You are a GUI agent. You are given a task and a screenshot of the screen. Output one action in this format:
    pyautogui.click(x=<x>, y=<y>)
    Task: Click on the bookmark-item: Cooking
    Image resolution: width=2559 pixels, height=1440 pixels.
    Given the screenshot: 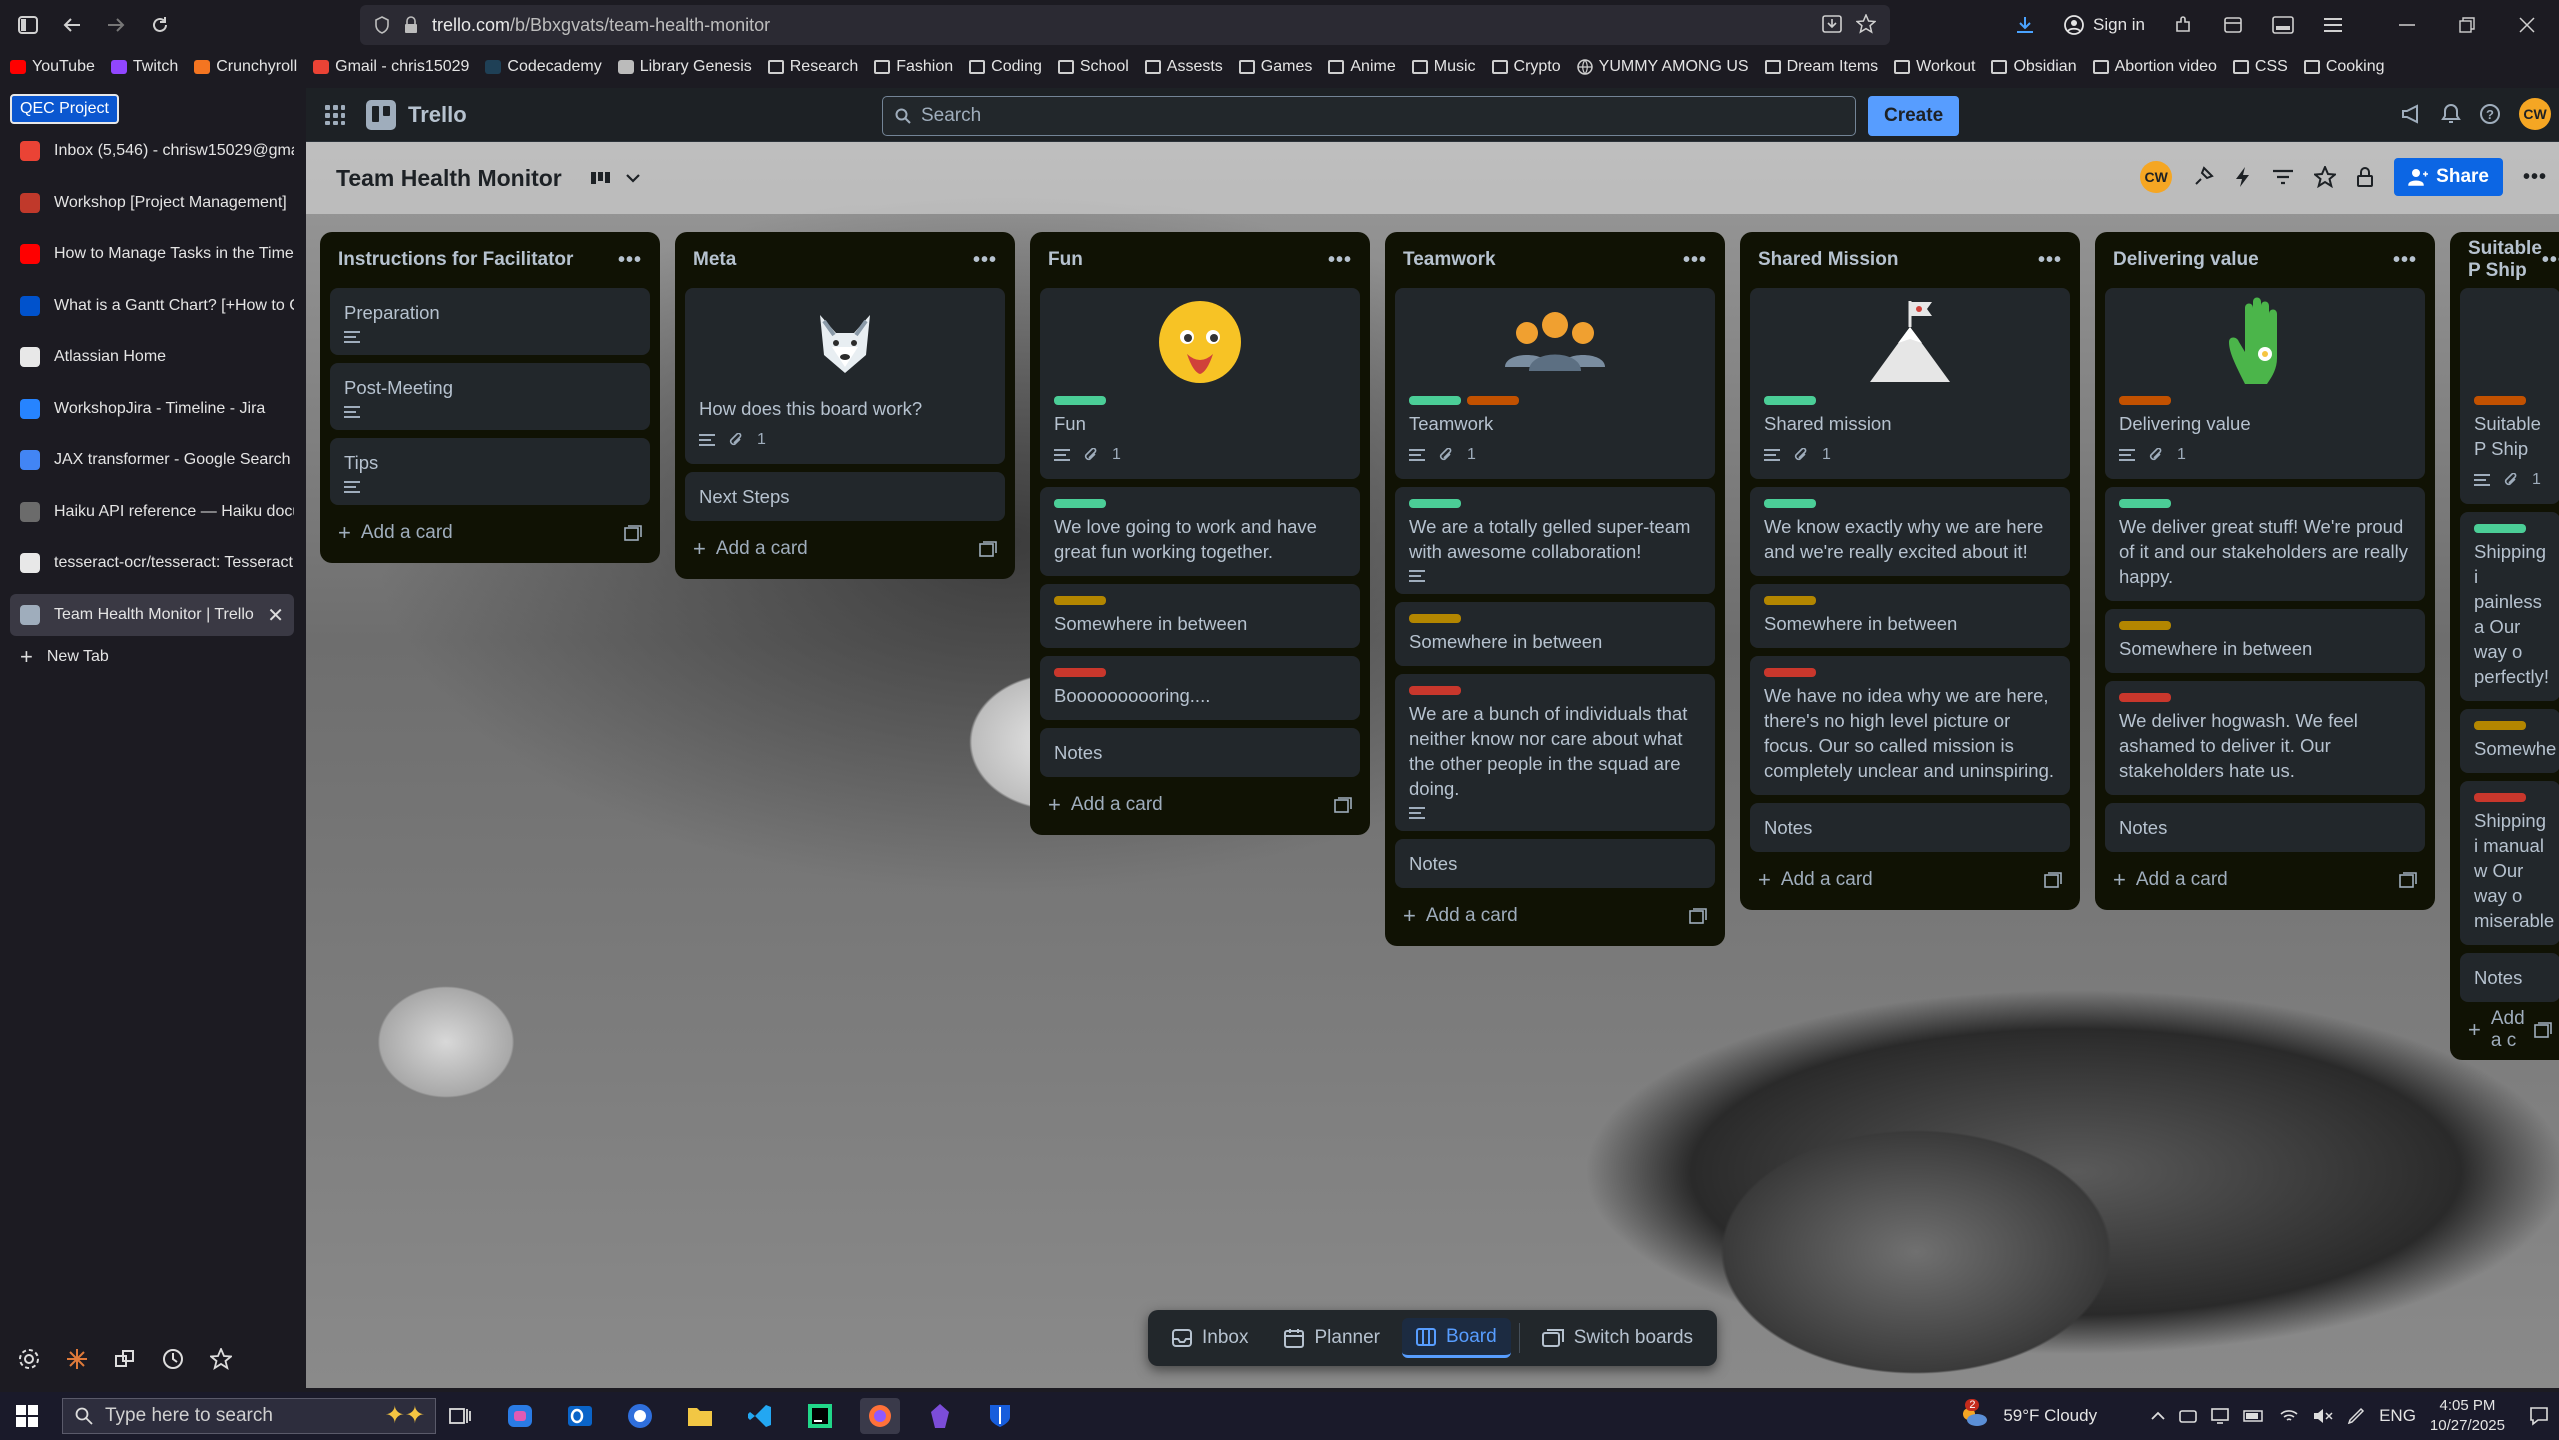 What is the action you would take?
    pyautogui.click(x=2344, y=67)
    